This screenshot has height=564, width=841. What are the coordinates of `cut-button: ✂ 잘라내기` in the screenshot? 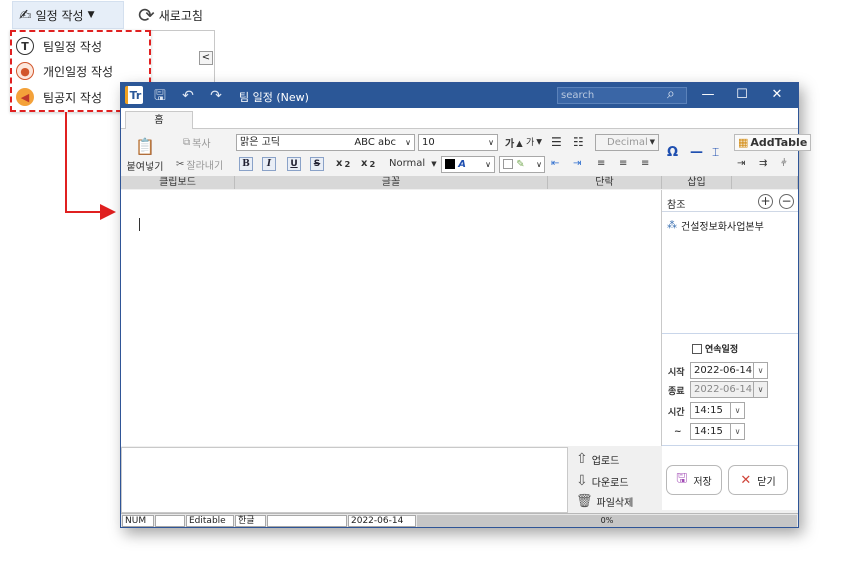 It's located at (199, 164).